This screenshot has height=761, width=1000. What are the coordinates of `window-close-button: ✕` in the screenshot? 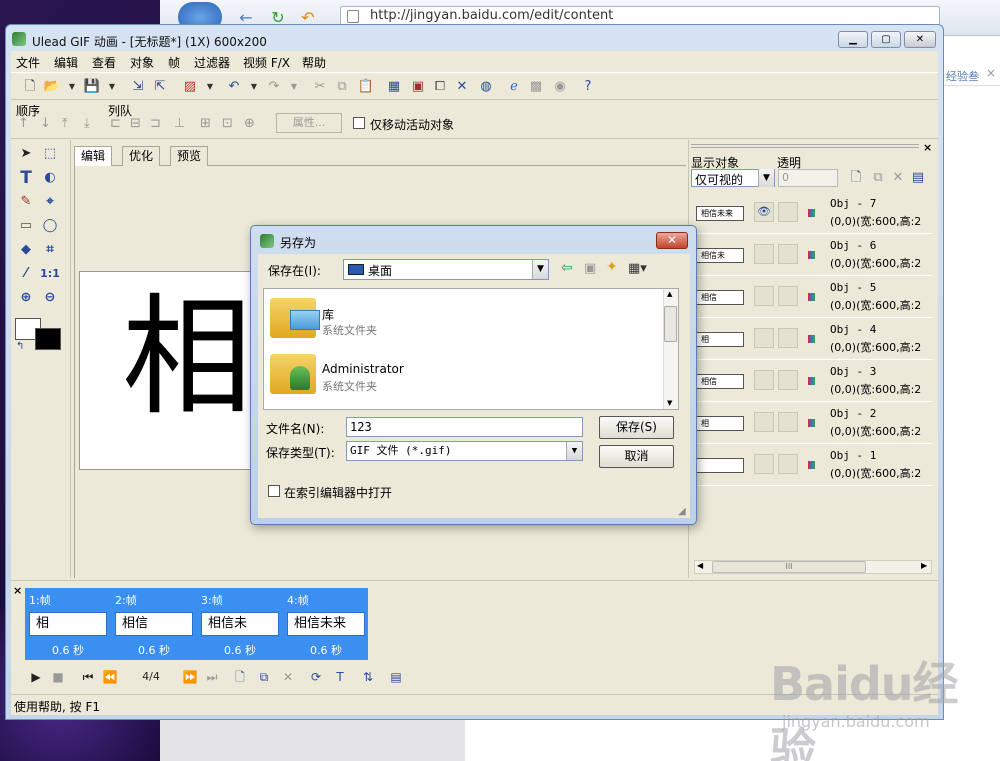 It's located at (920, 39).